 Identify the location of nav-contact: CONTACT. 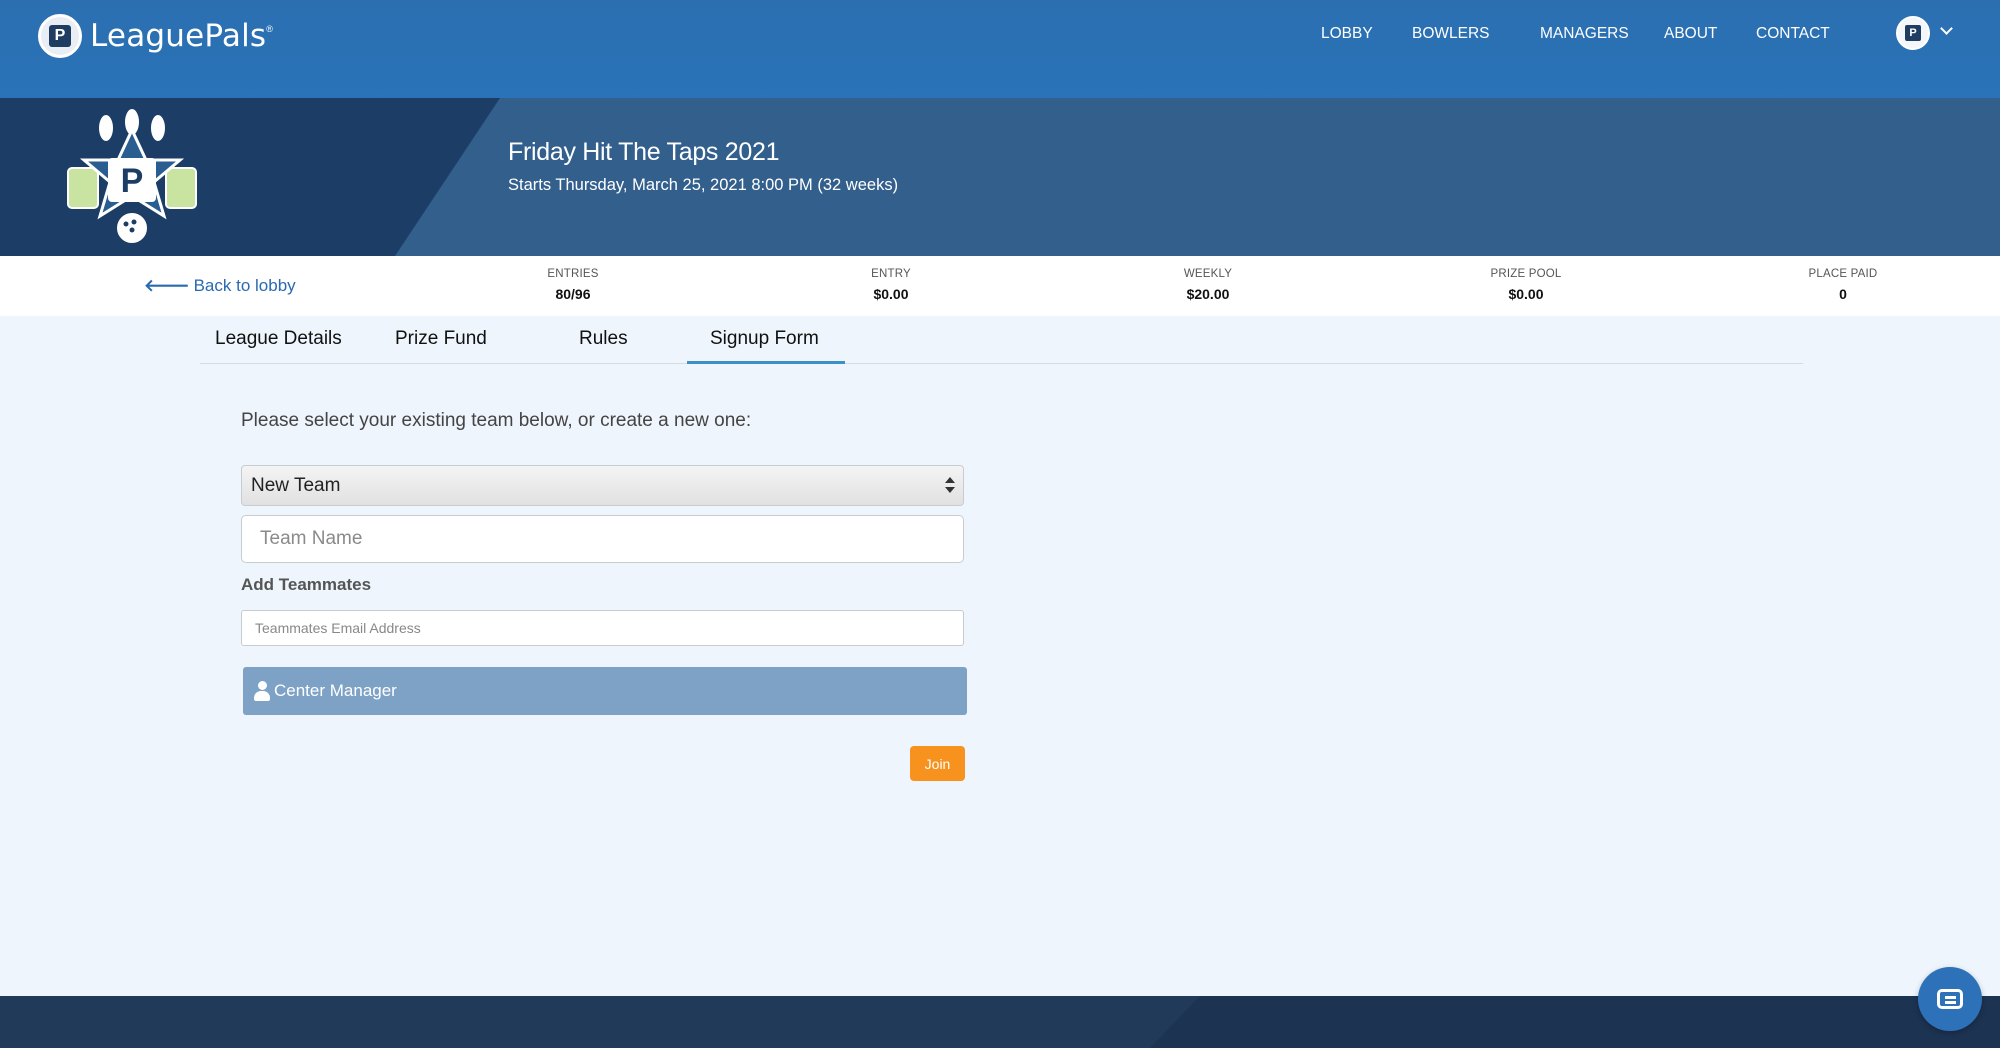
(1793, 34).